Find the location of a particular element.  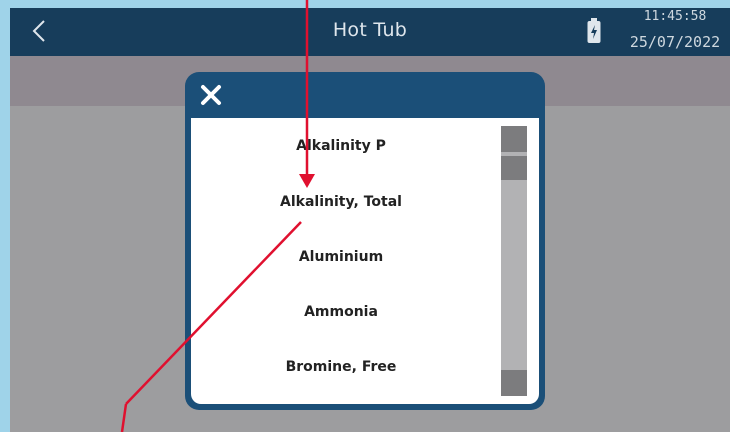

list-item: Bromine, Free is located at coordinates (341, 367).